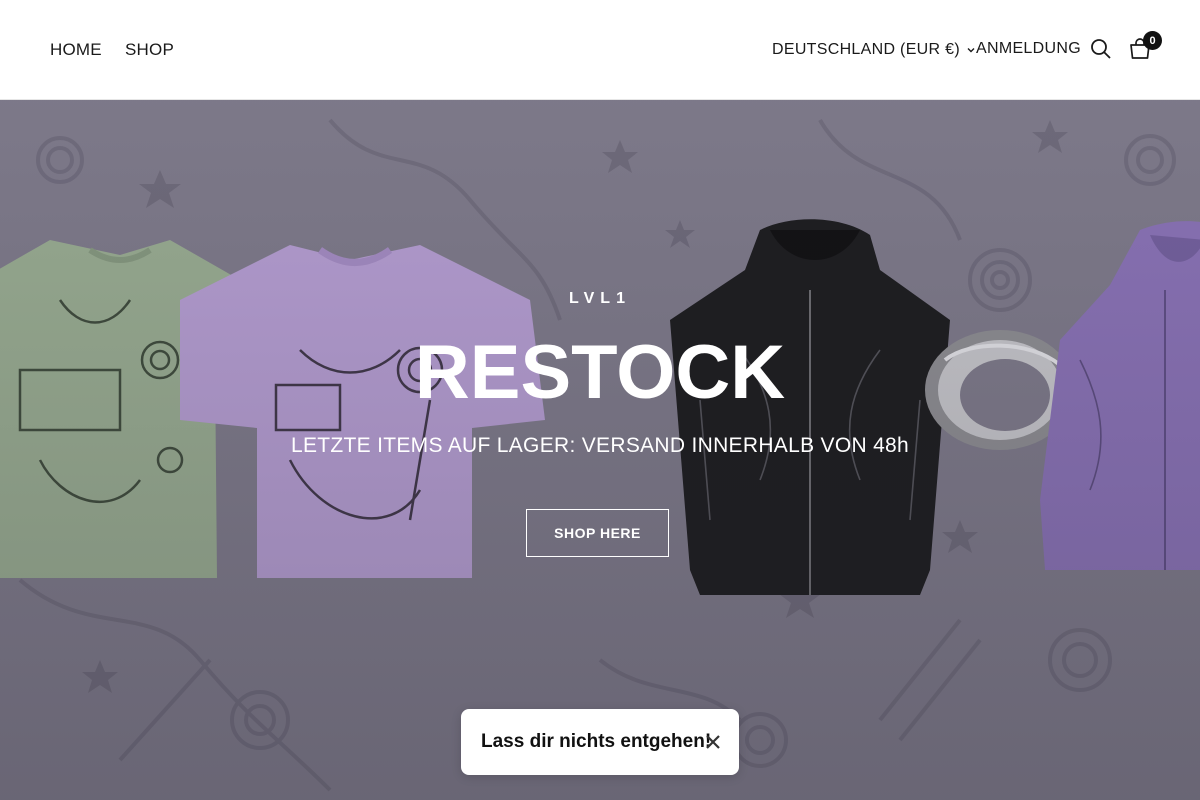 The image size is (1200, 800). What do you see at coordinates (600, 372) in the screenshot?
I see `hero-headline: RESTOCK` at bounding box center [600, 372].